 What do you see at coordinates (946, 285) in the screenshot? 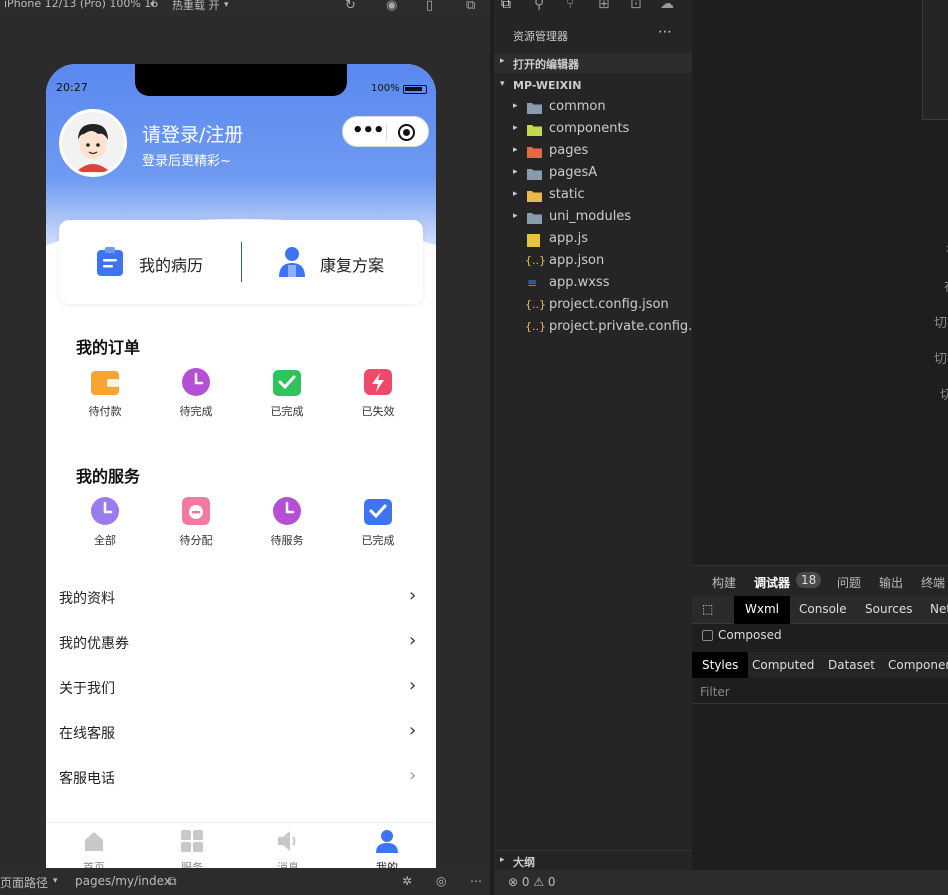
I see `shortcut-hint: 在文件中查找` at bounding box center [946, 285].